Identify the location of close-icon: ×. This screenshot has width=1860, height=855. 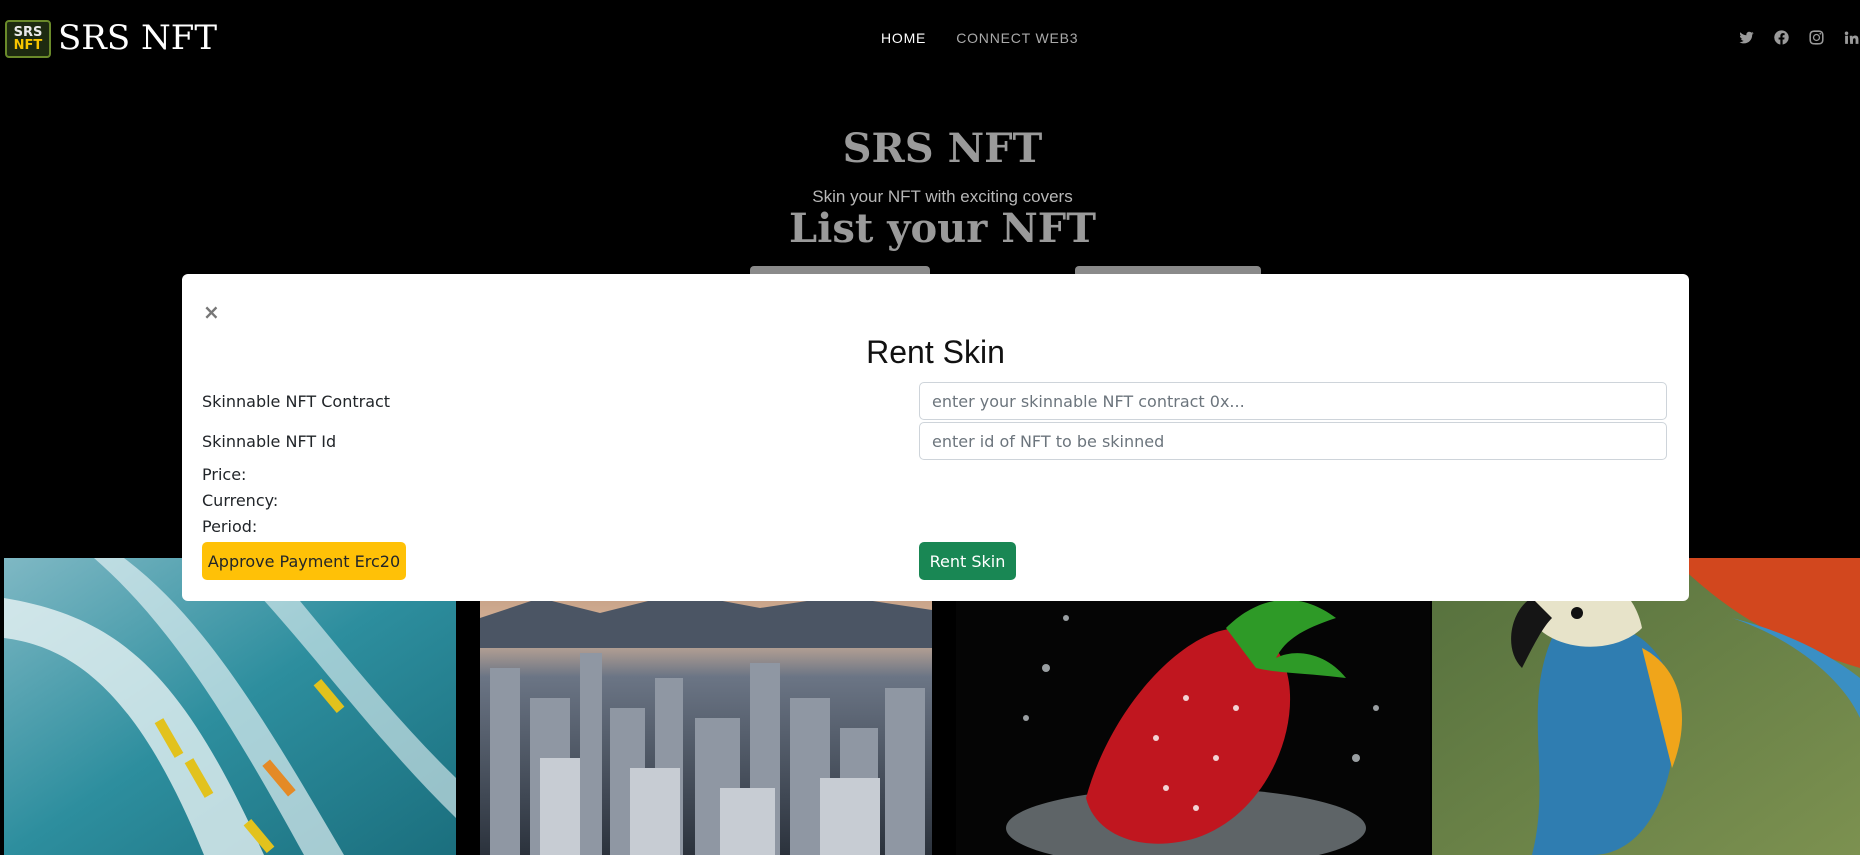
(211, 312).